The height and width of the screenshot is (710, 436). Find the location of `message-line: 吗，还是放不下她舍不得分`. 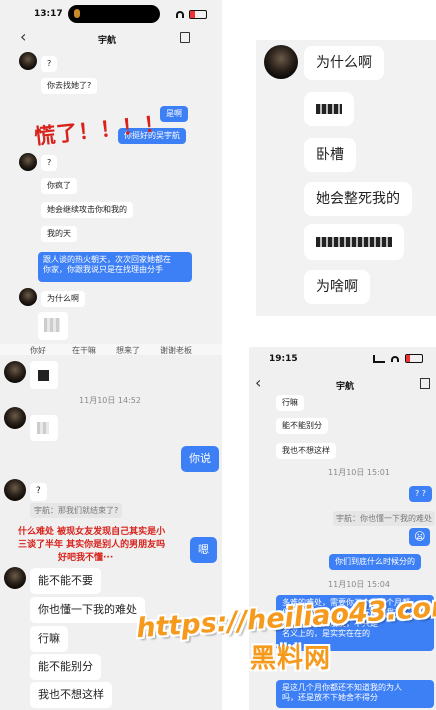

message-line: 吗，还是放不下她舍不得分 is located at coordinates (330, 698).